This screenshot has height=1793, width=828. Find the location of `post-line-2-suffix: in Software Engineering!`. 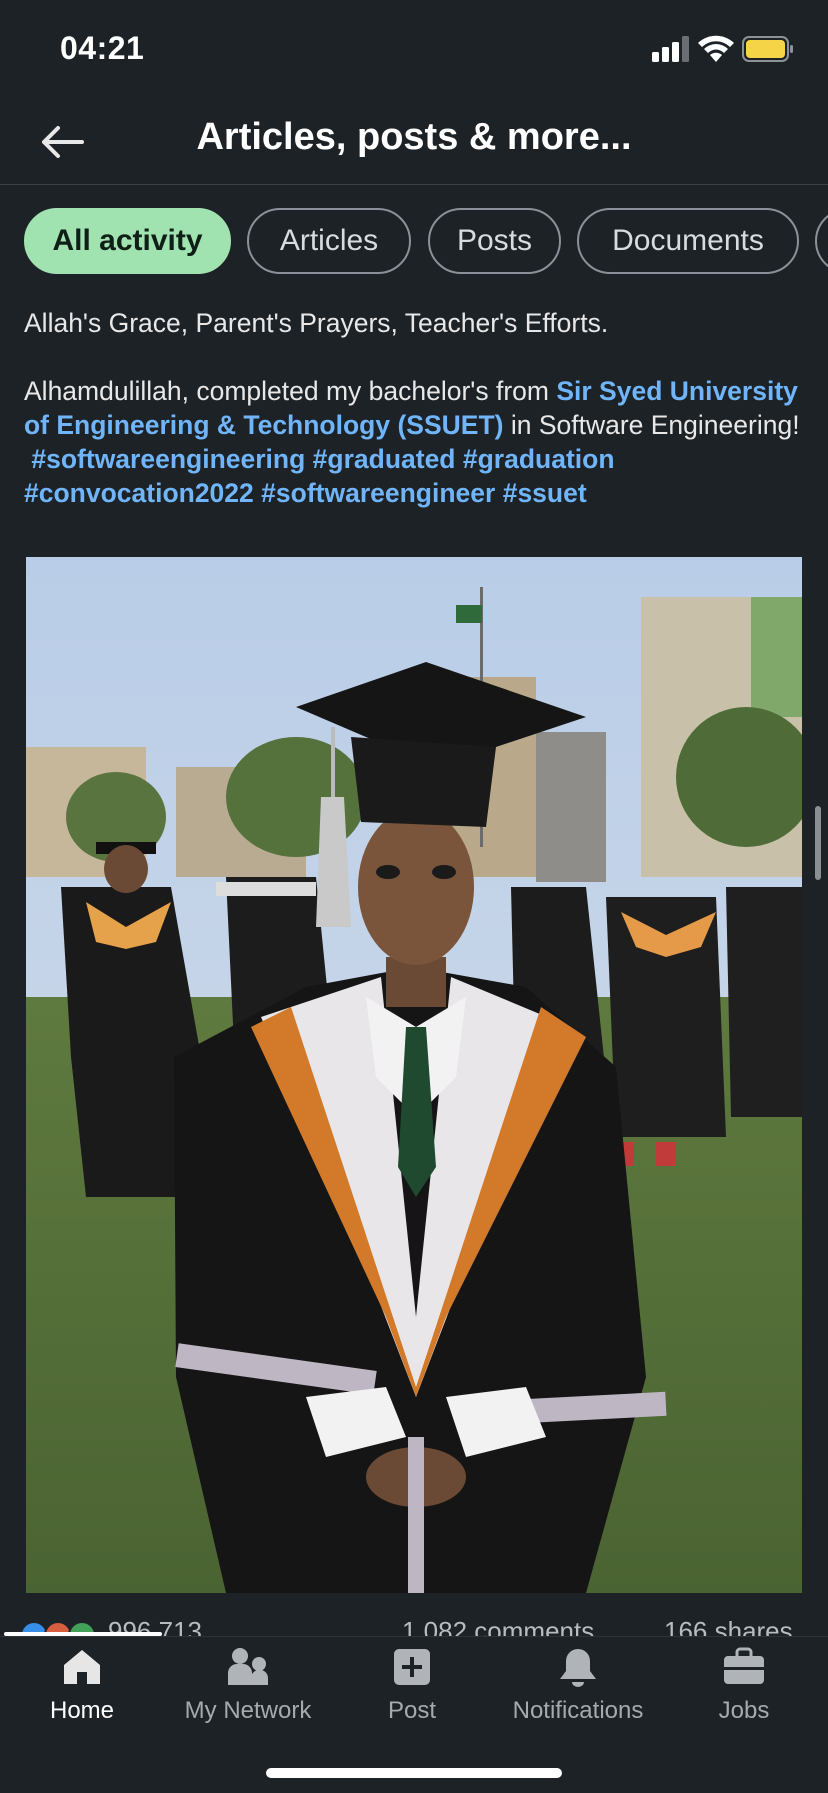

post-line-2-suffix: in Software Engineering! is located at coordinates (651, 425).